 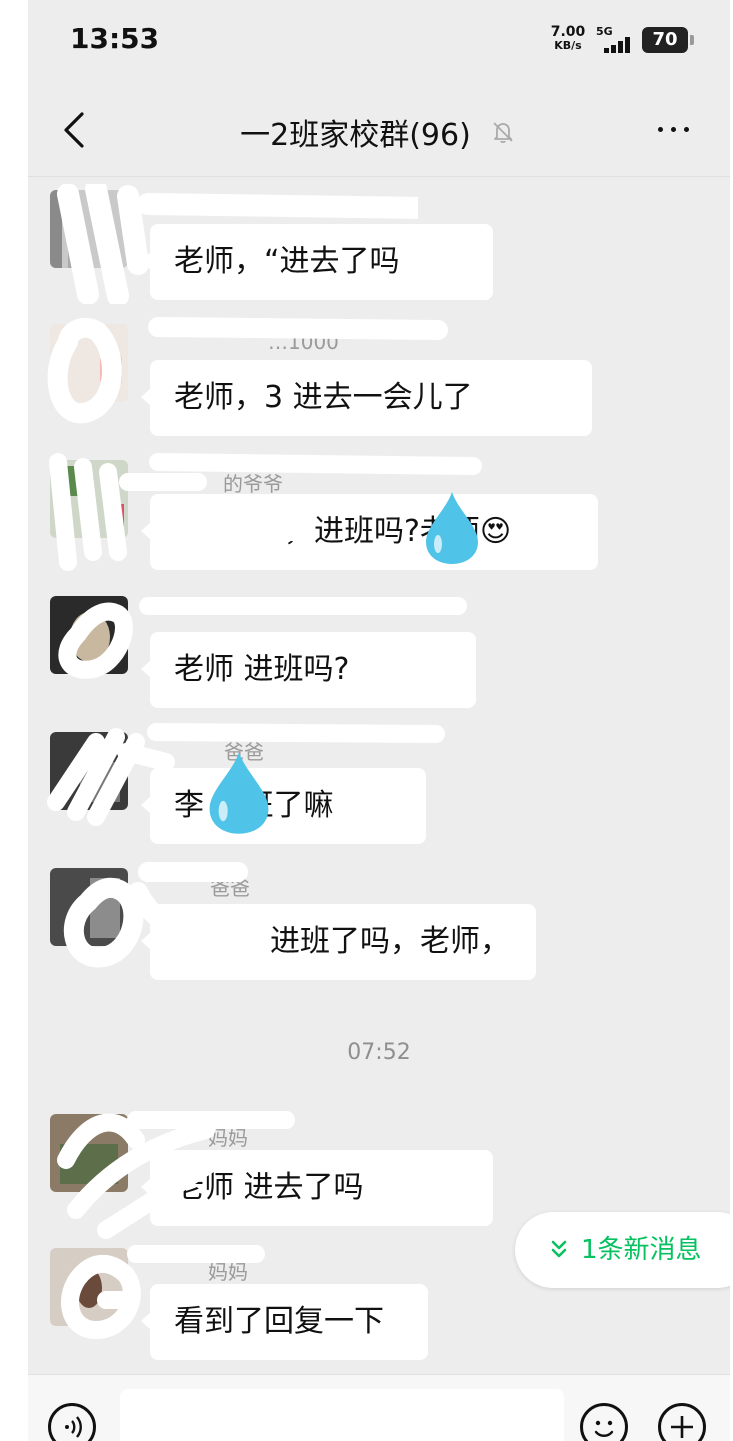 I want to click on network-speed-value: 7.00, so click(x=568, y=32).